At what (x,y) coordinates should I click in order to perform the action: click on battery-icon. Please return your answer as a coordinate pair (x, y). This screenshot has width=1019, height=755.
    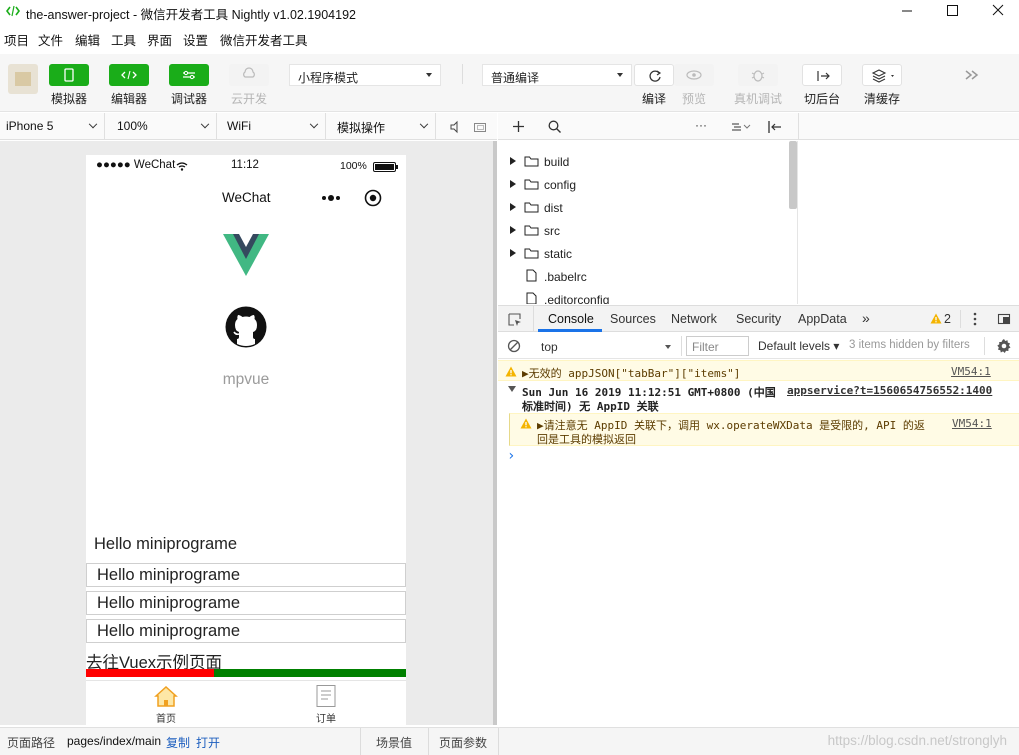
    Looking at the image, I should click on (386, 167).